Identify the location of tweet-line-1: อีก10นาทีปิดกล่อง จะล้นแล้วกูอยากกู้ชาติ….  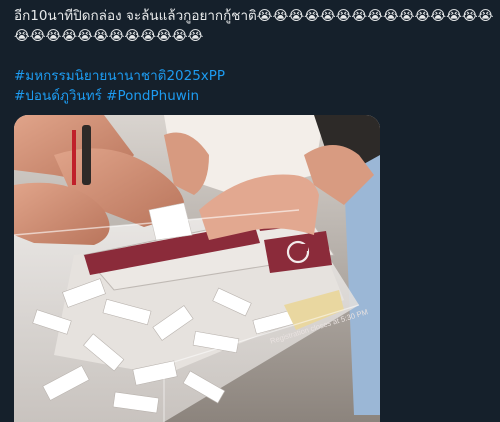
(254, 26).